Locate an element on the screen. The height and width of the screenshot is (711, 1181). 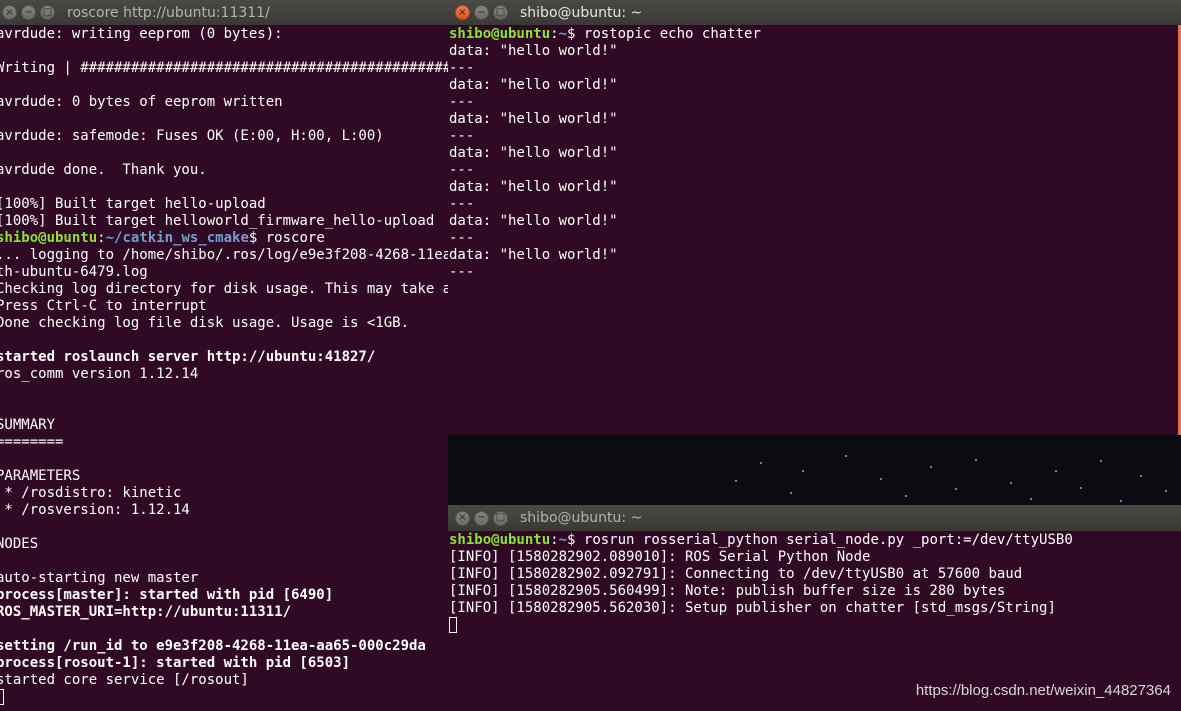
terminal-line: shibo@ubuntu:~/catkin_ws_cmake$ roscore is located at coordinates (224, 238).